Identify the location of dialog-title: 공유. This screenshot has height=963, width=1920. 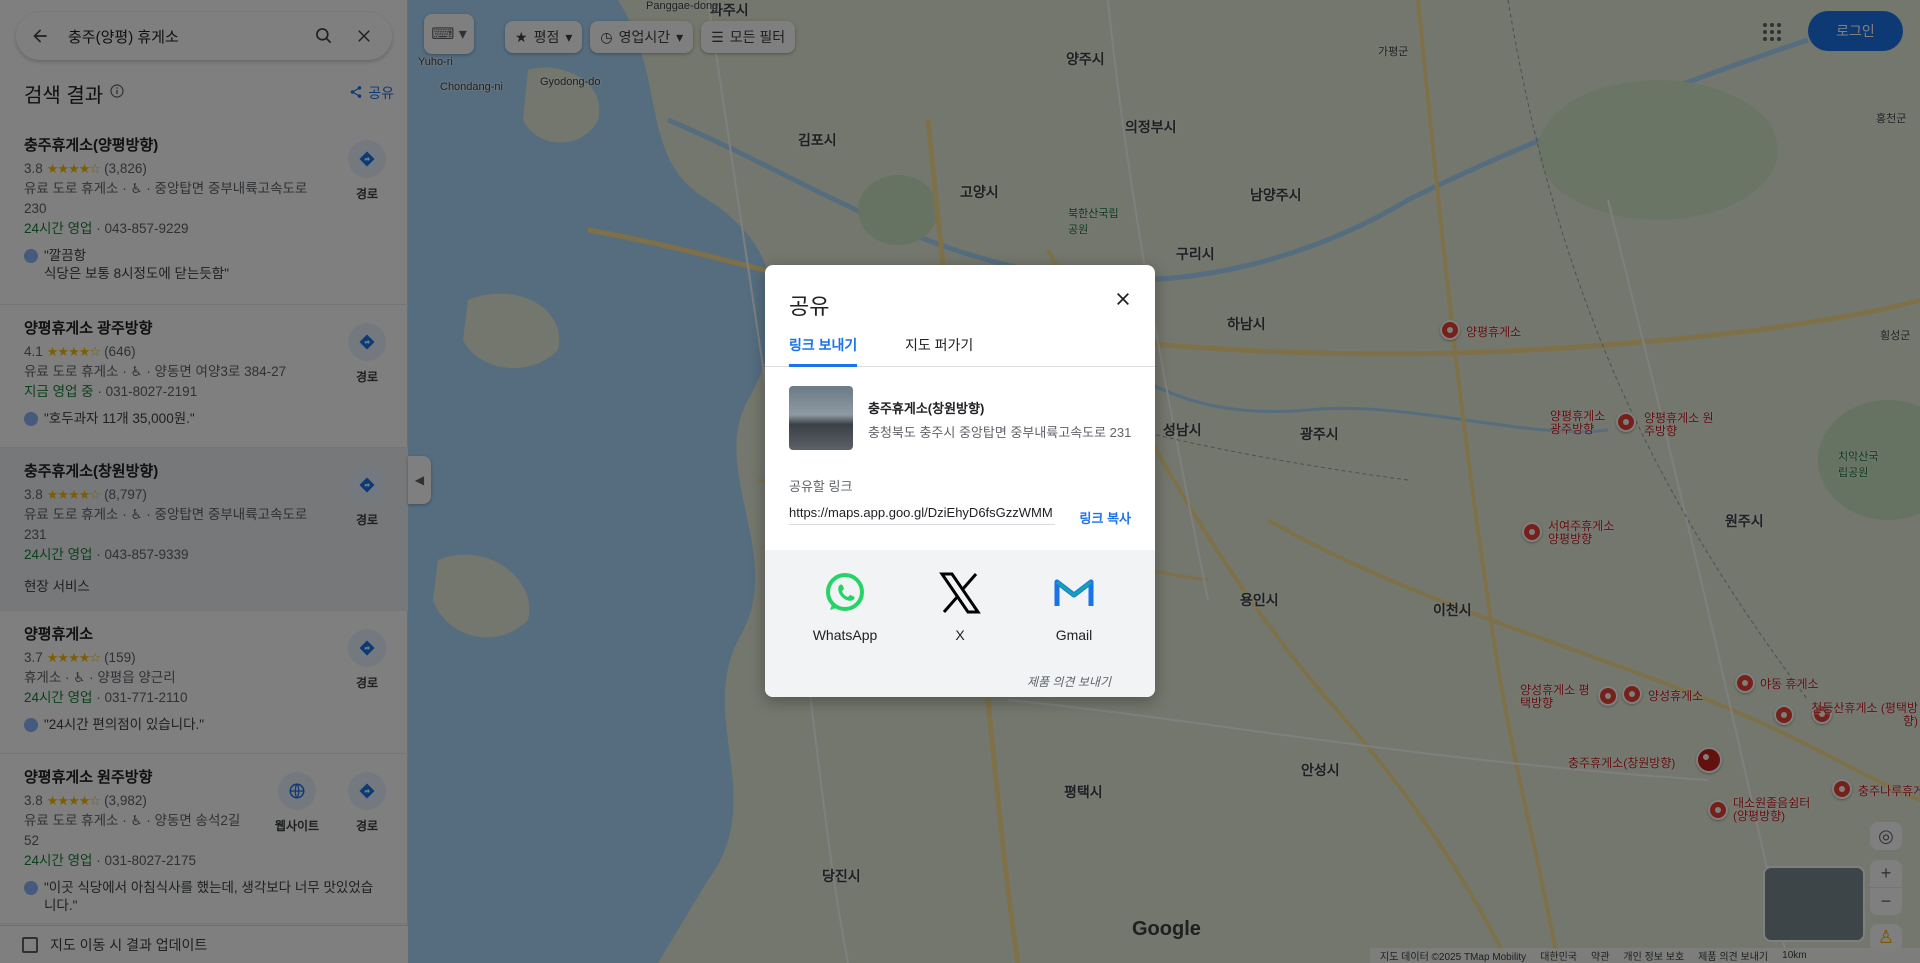
(809, 306).